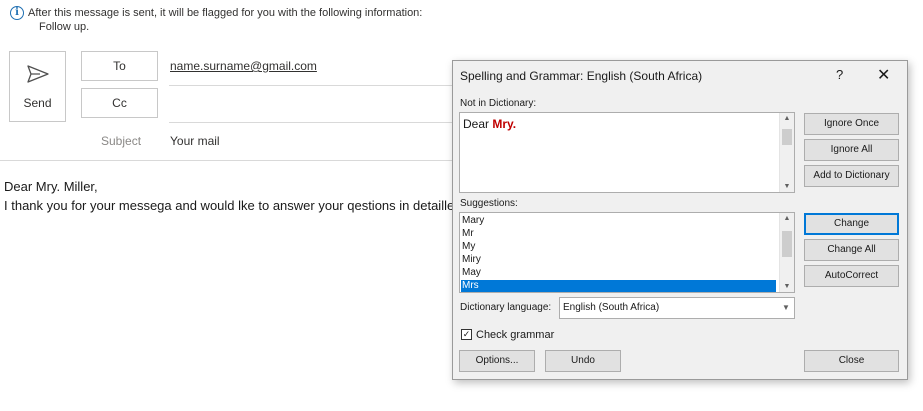  What do you see at coordinates (618, 286) in the screenshot?
I see `suggestion-item-selected: Mrs` at bounding box center [618, 286].